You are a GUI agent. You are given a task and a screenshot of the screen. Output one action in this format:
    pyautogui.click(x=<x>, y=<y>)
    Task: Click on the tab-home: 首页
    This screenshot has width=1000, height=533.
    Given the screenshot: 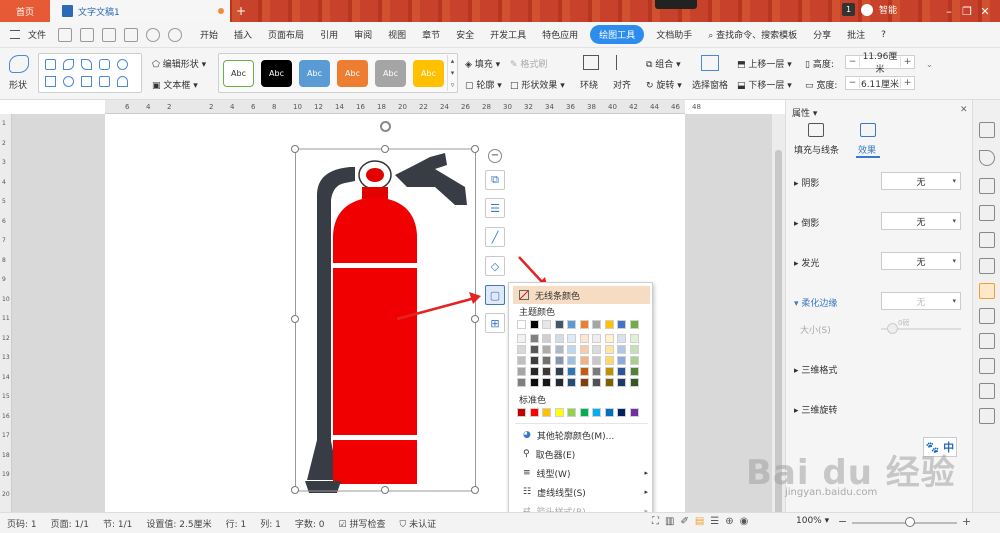 What is the action you would take?
    pyautogui.click(x=25, y=11)
    